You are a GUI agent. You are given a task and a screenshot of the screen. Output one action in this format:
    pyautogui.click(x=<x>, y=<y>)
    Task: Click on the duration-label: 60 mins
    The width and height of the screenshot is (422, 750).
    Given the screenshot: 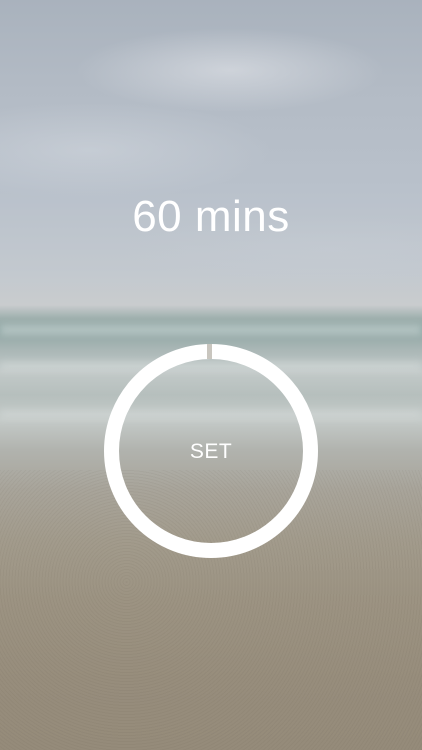 What is the action you would take?
    pyautogui.click(x=211, y=216)
    